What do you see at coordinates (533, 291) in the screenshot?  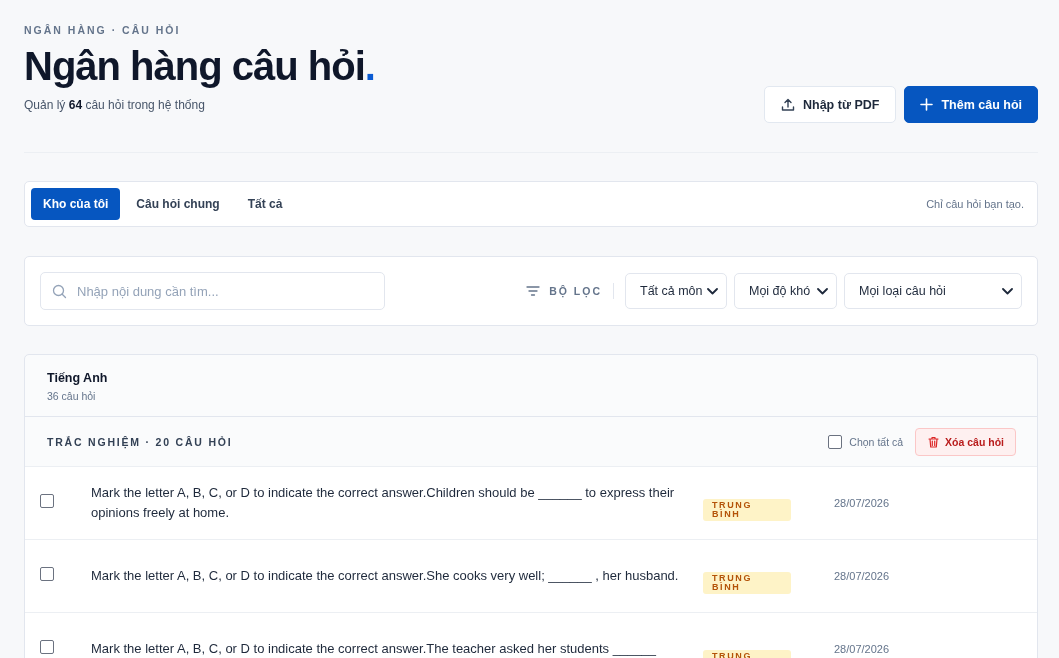 I see `filter-icon` at bounding box center [533, 291].